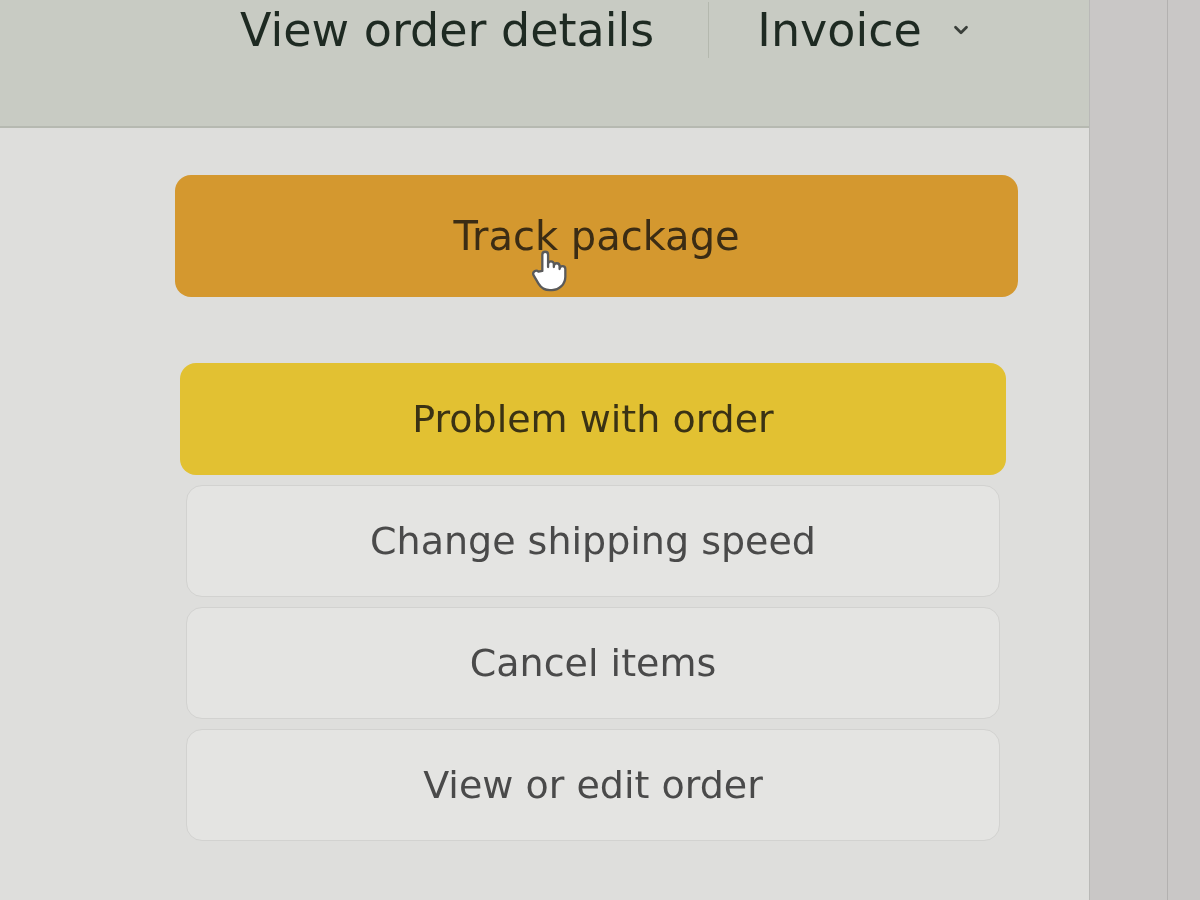  What do you see at coordinates (593, 419) in the screenshot?
I see `problem-button: Problem with order` at bounding box center [593, 419].